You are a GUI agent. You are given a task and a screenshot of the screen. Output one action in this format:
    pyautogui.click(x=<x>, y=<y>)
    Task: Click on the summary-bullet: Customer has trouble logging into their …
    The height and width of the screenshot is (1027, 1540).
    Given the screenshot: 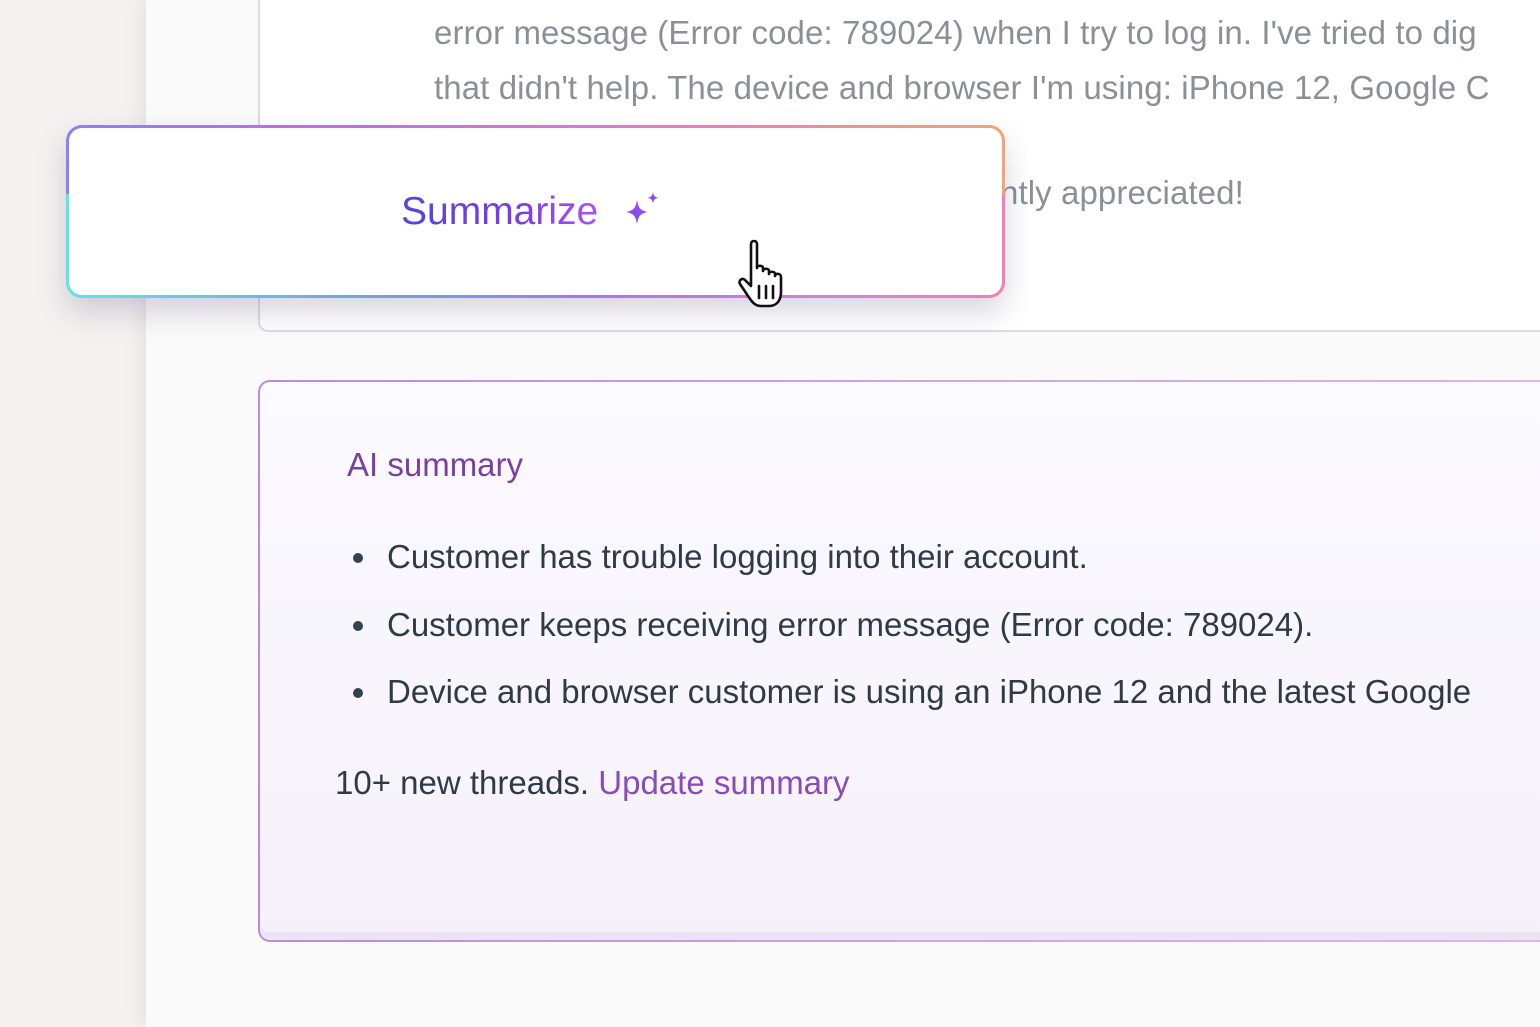 What is the action you would take?
    pyautogui.click(x=737, y=556)
    